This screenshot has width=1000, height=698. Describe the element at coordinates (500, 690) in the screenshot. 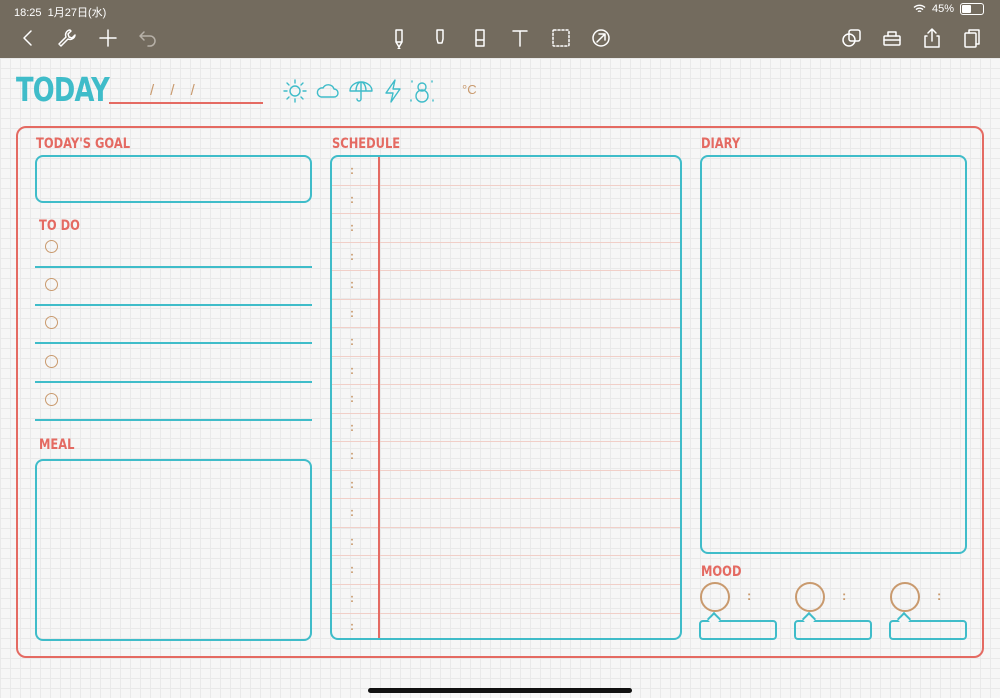

I see `home-indicator` at that location.